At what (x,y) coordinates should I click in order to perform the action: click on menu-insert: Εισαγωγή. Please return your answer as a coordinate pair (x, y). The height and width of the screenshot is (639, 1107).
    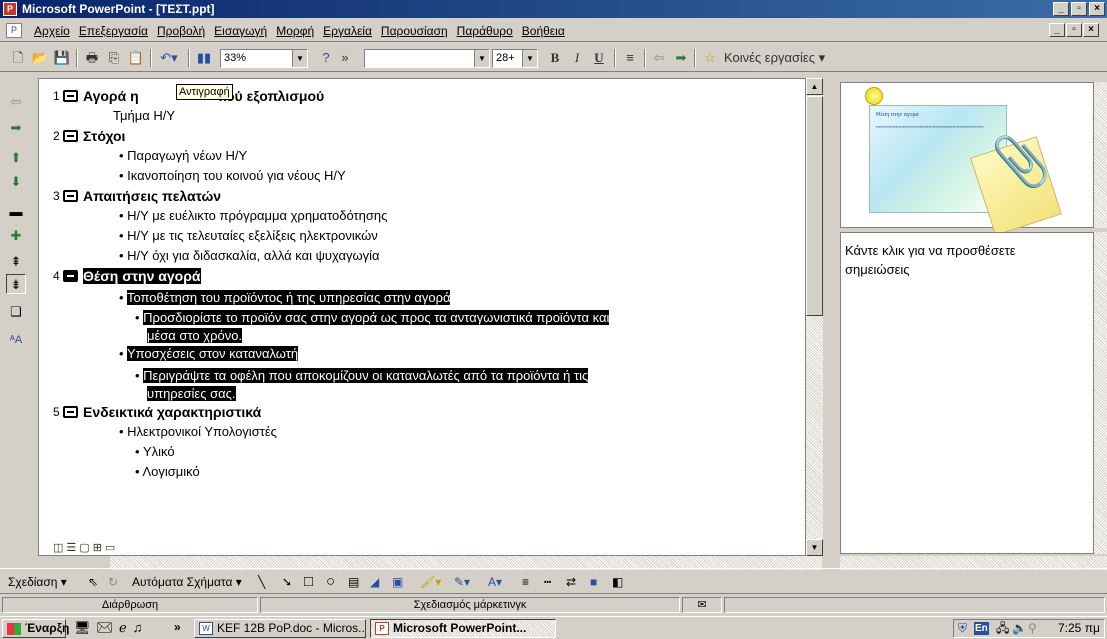
    Looking at the image, I should click on (240, 31).